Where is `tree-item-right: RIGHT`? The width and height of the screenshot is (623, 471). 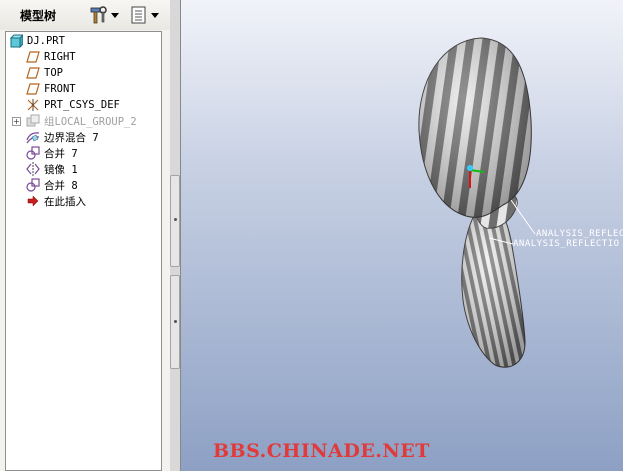
tree-item-right: RIGHT is located at coordinates (51, 57).